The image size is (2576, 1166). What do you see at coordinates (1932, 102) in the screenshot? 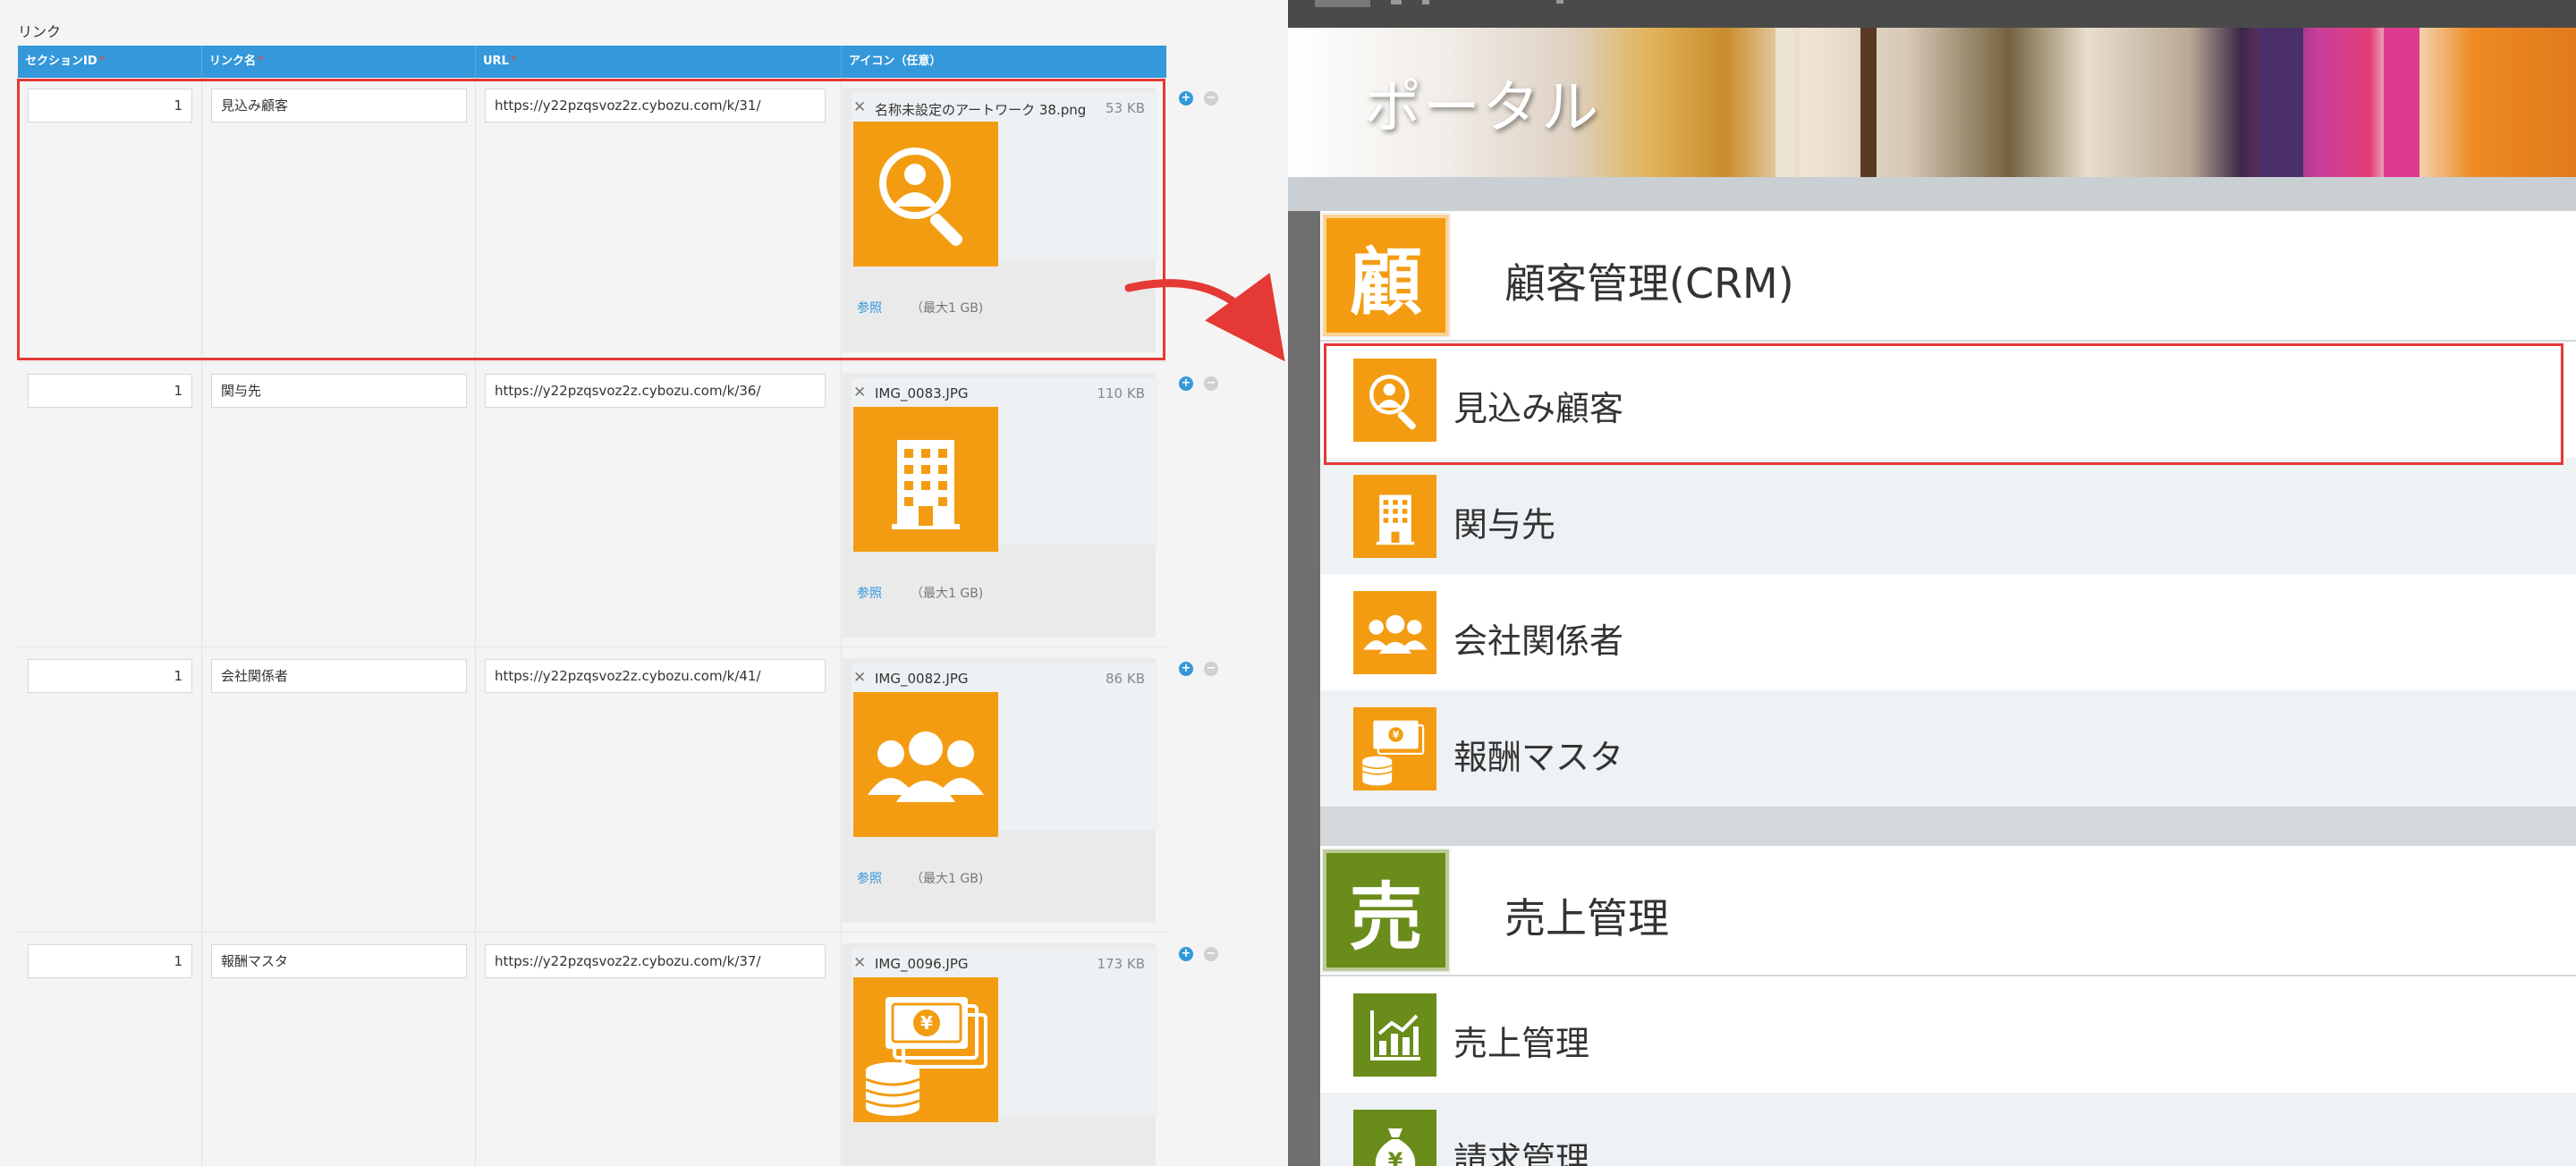
I see `banner-image: ポータル` at bounding box center [1932, 102].